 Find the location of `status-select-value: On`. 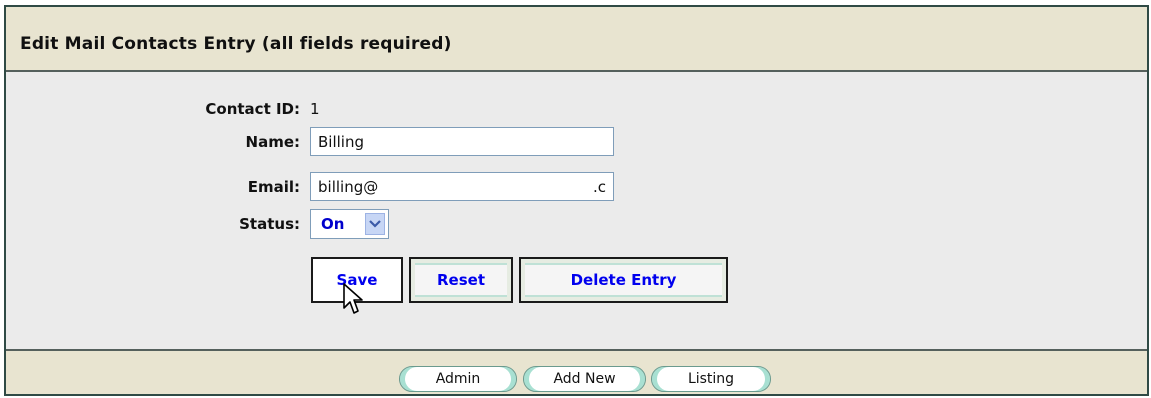

status-select-value: On is located at coordinates (333, 224).